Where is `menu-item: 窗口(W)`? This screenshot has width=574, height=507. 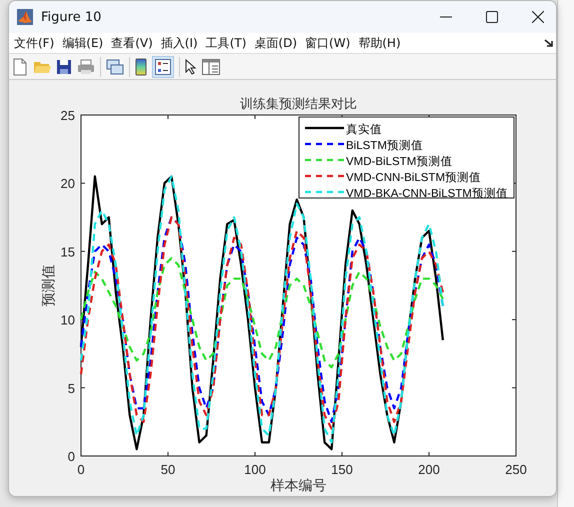 menu-item: 窗口(W) is located at coordinates (328, 43).